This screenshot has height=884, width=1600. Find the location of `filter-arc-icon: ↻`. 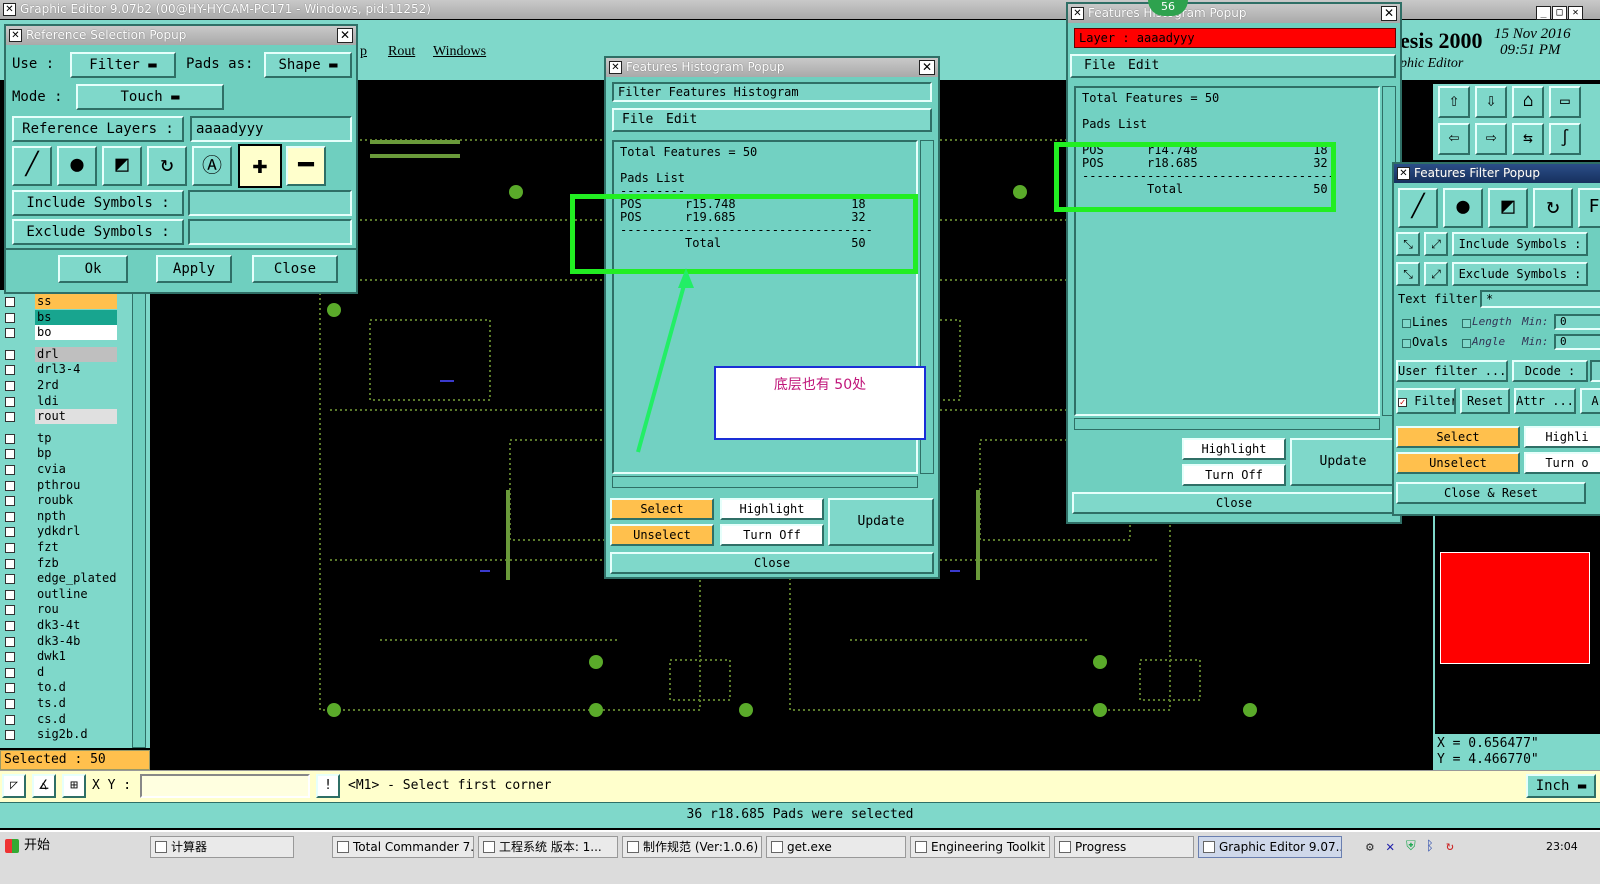

filter-arc-icon: ↻ is located at coordinates (1553, 208).